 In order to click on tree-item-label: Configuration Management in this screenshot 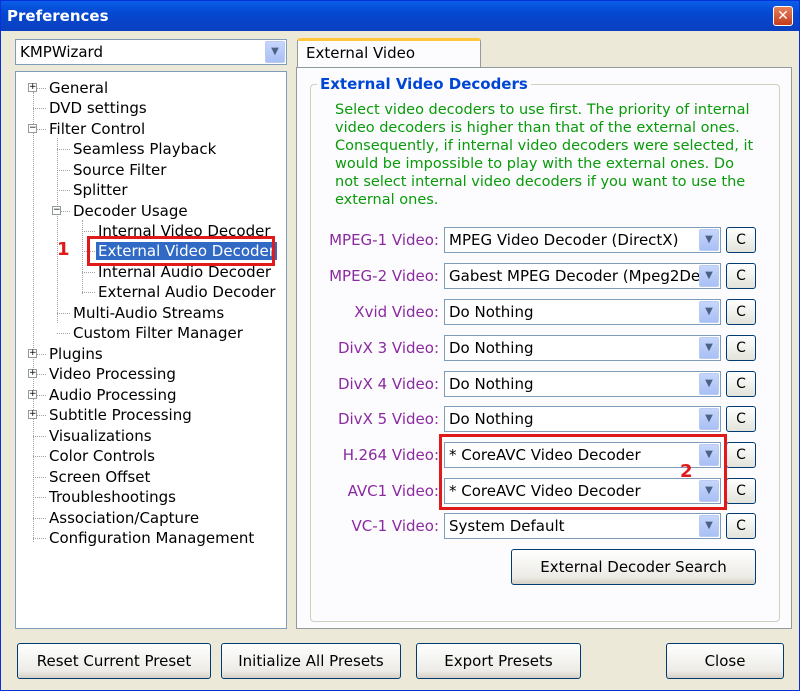, I will do `click(152, 538)`.